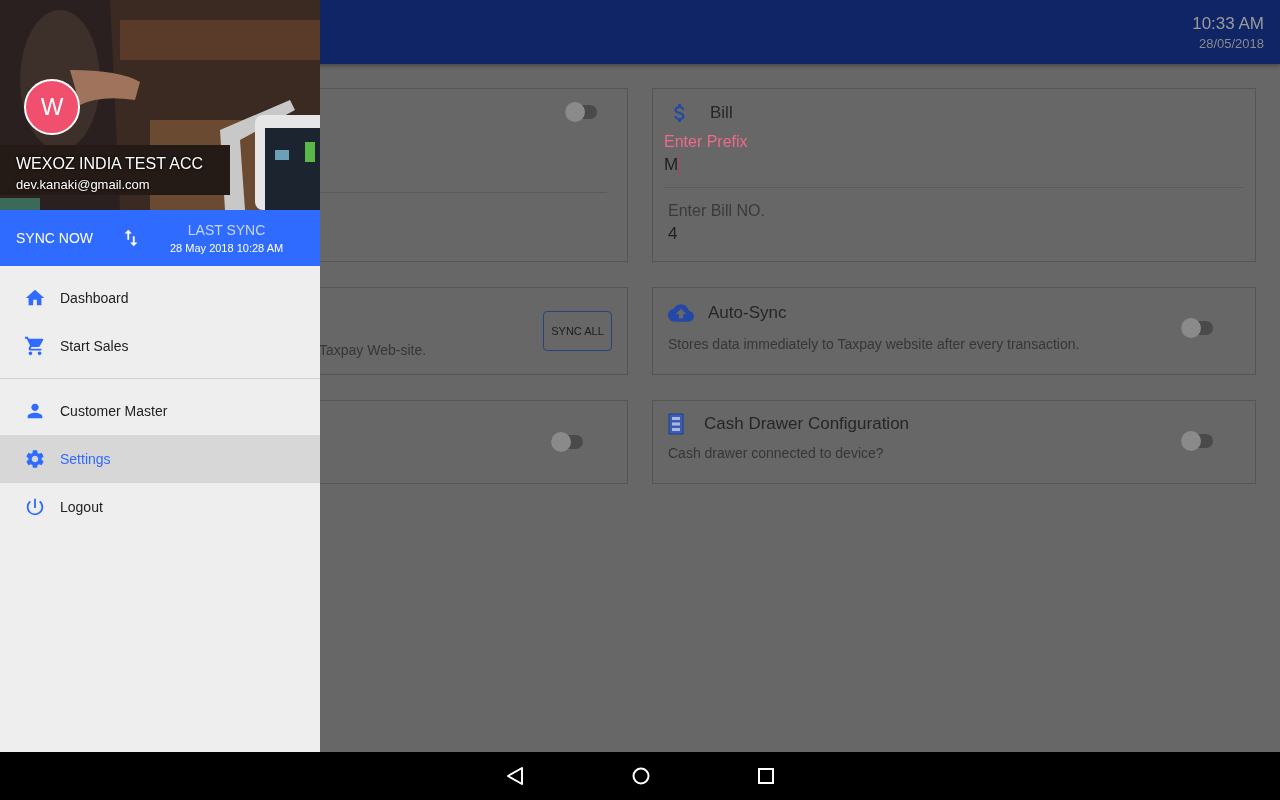  What do you see at coordinates (676, 424) in the screenshot?
I see `cabinet-icon` at bounding box center [676, 424].